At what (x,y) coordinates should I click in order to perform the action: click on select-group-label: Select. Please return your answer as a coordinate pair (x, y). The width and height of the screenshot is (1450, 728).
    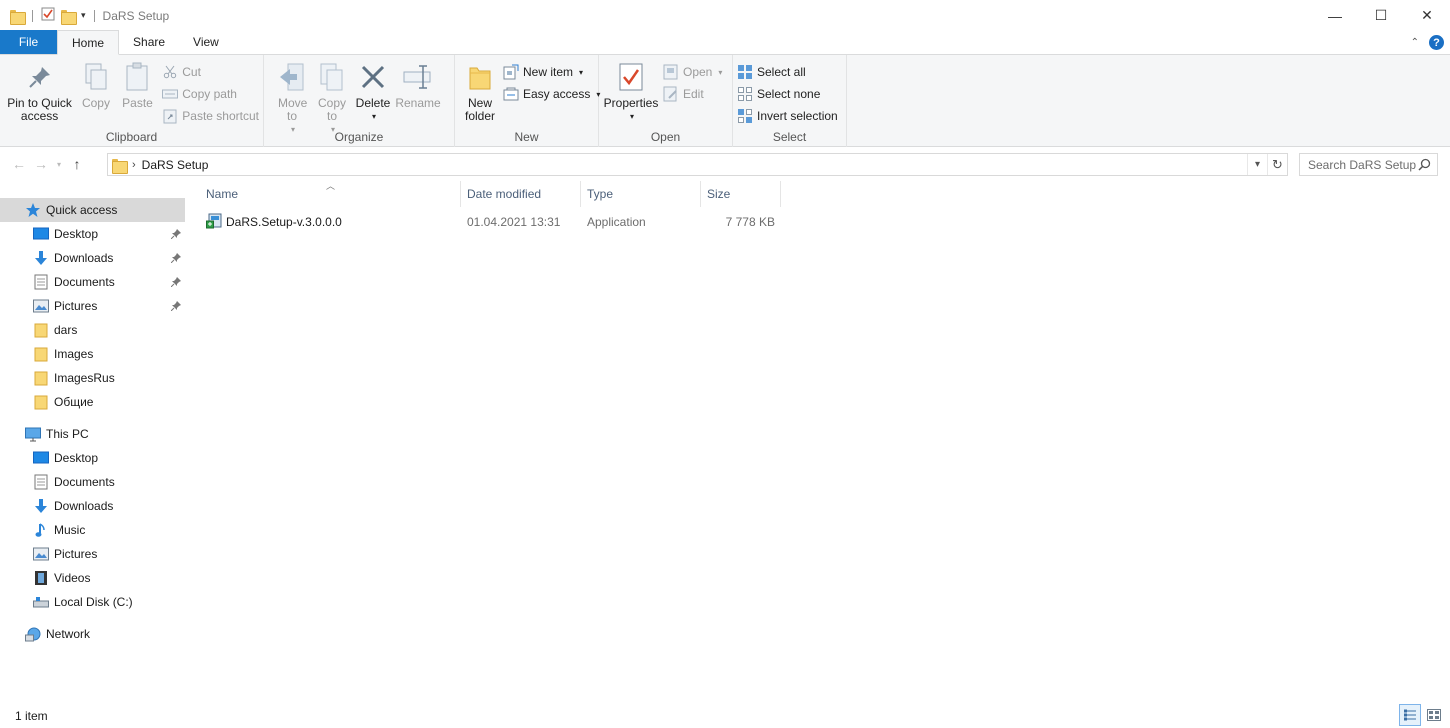
    Looking at the image, I should click on (789, 137).